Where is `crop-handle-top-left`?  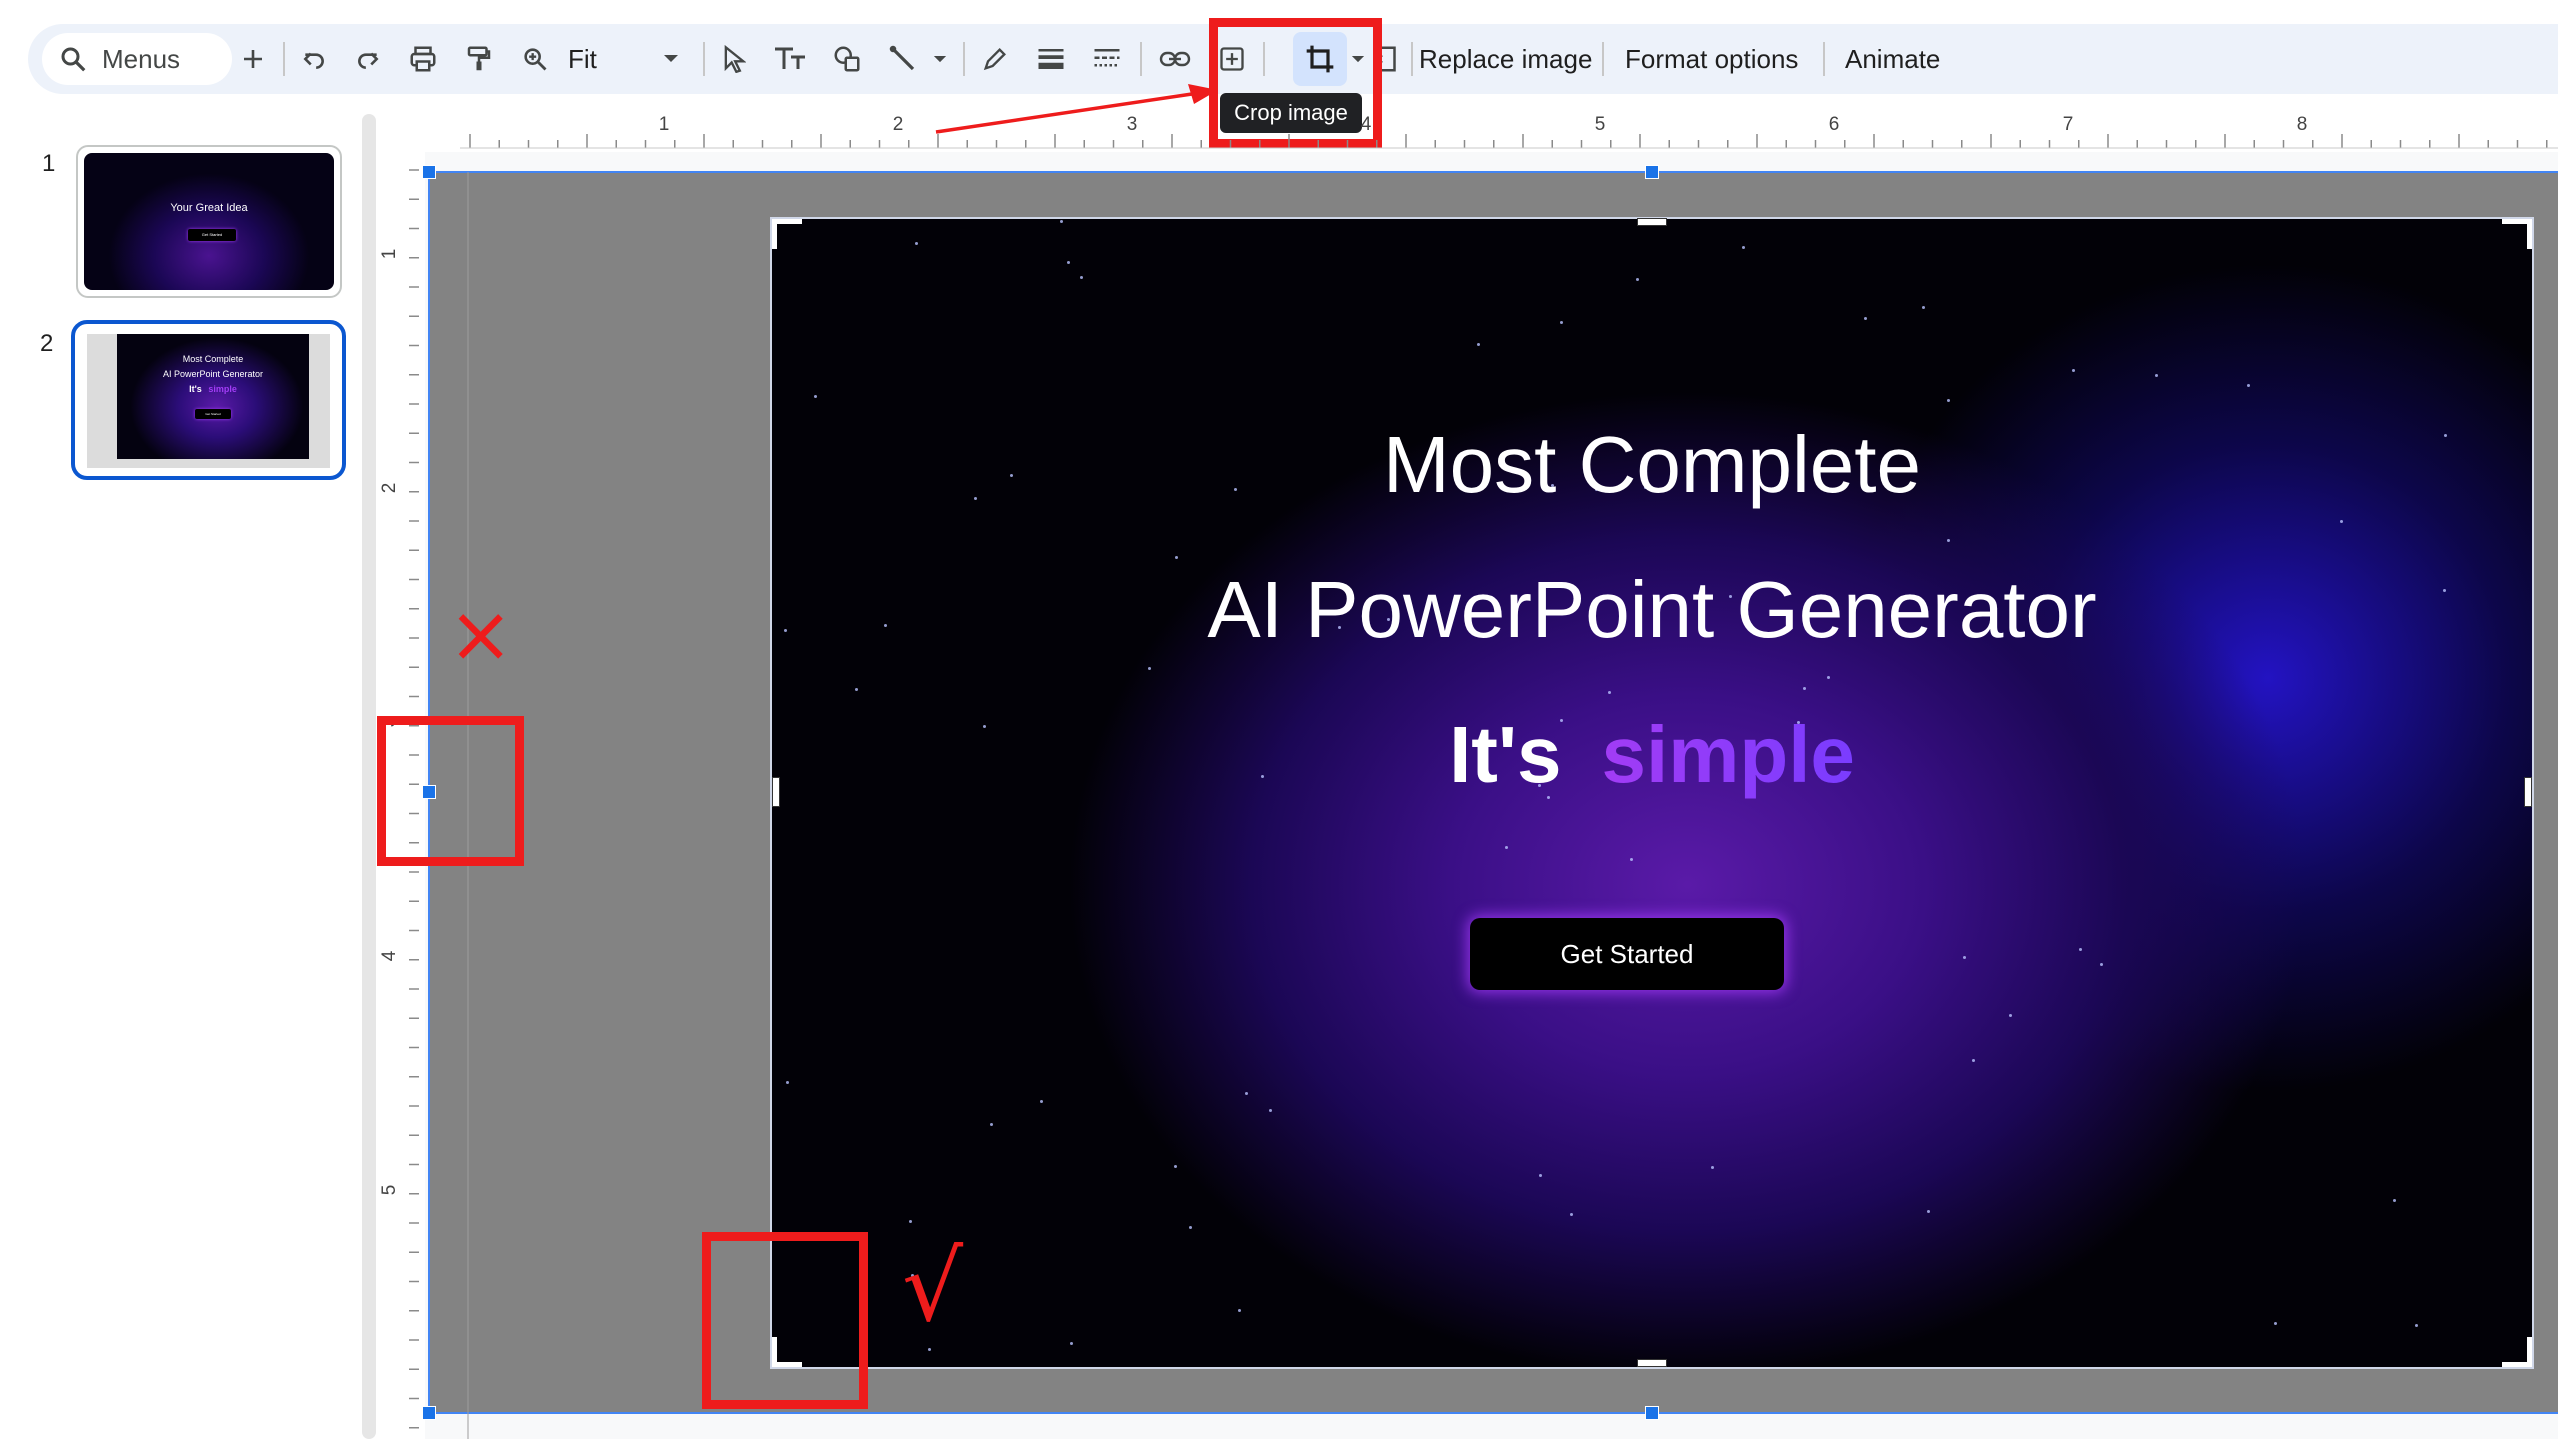 crop-handle-top-left is located at coordinates (787, 234).